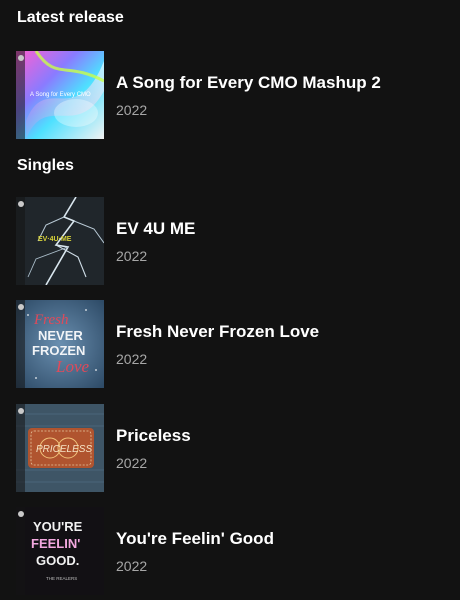  What do you see at coordinates (156, 228) in the screenshot?
I see `release-title: EV 4U ME` at bounding box center [156, 228].